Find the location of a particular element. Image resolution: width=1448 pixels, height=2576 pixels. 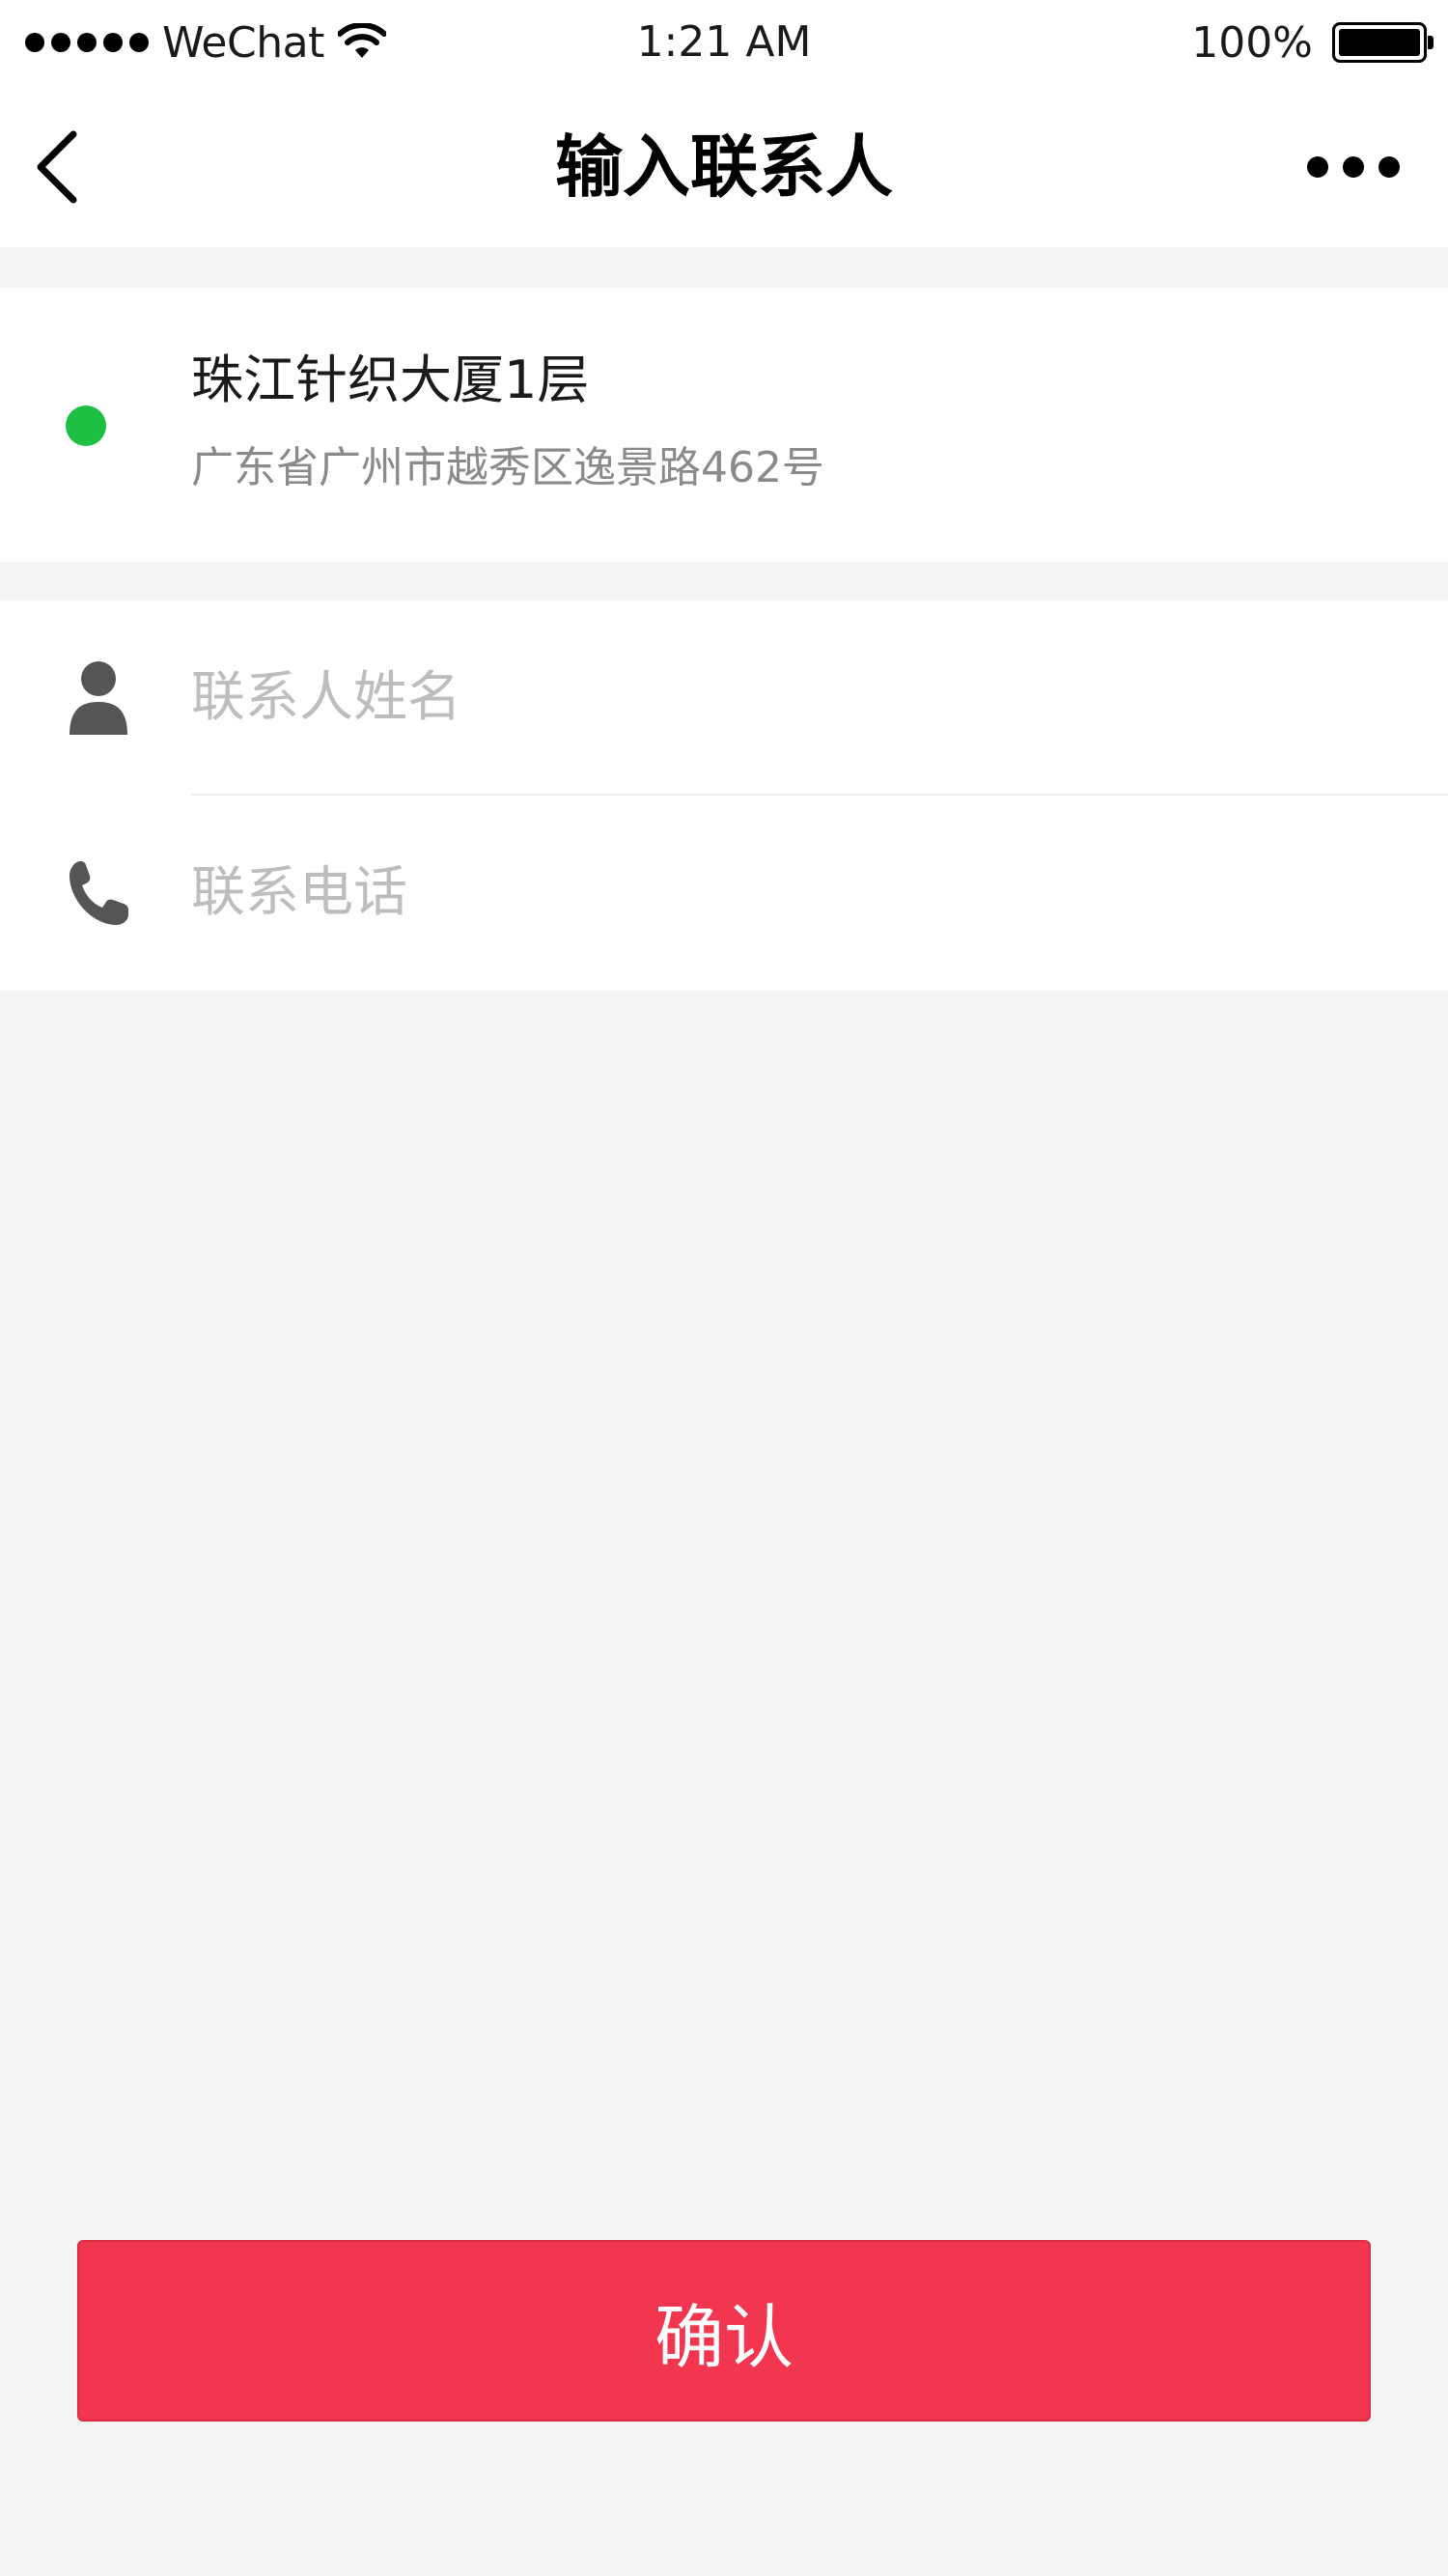

name-row is located at coordinates (724, 699).